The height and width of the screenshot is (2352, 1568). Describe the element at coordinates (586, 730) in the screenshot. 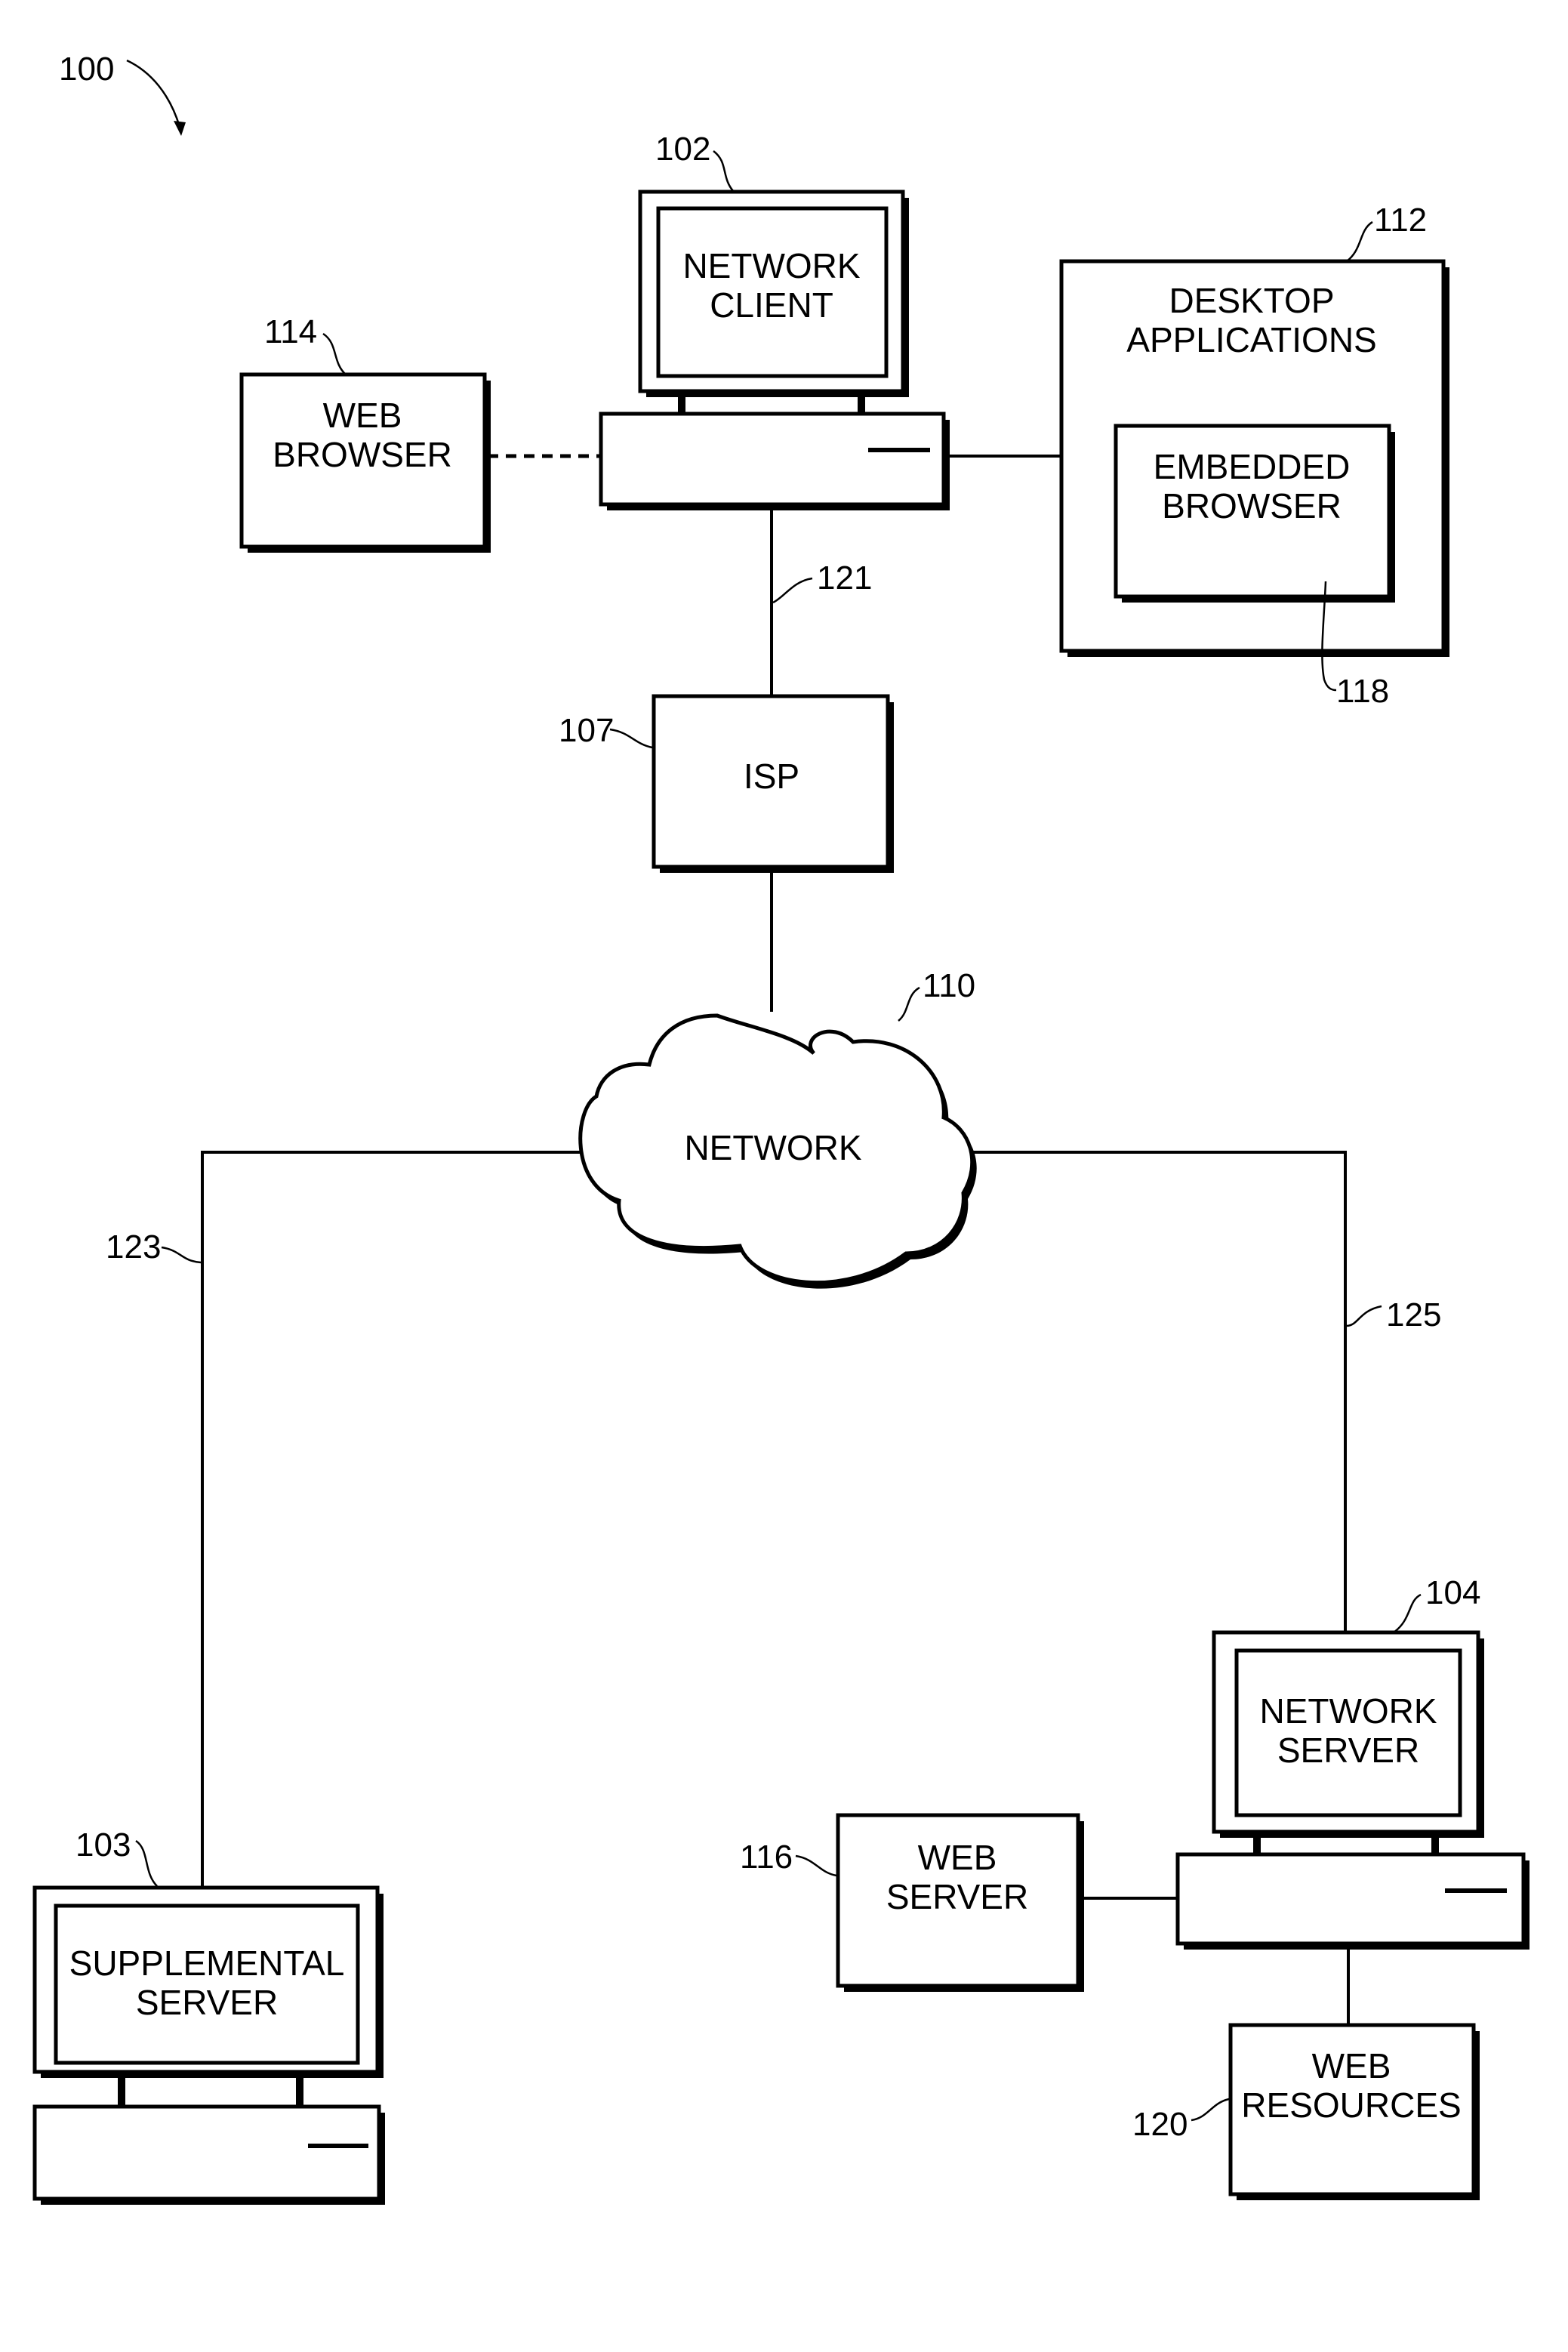

I see `isp-ref: 107` at that location.